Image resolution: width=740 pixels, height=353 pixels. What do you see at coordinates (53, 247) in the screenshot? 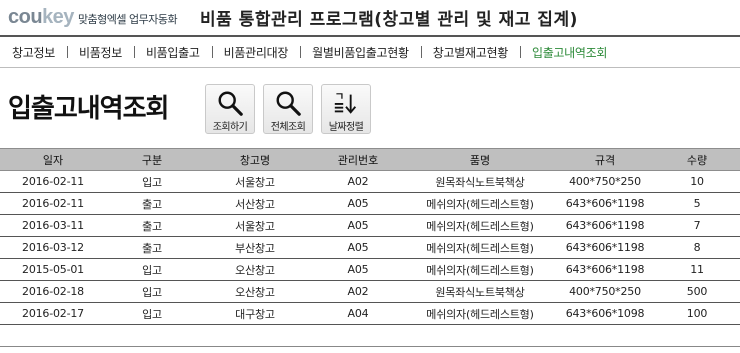
I see `cell-date: 2016-03-12` at bounding box center [53, 247].